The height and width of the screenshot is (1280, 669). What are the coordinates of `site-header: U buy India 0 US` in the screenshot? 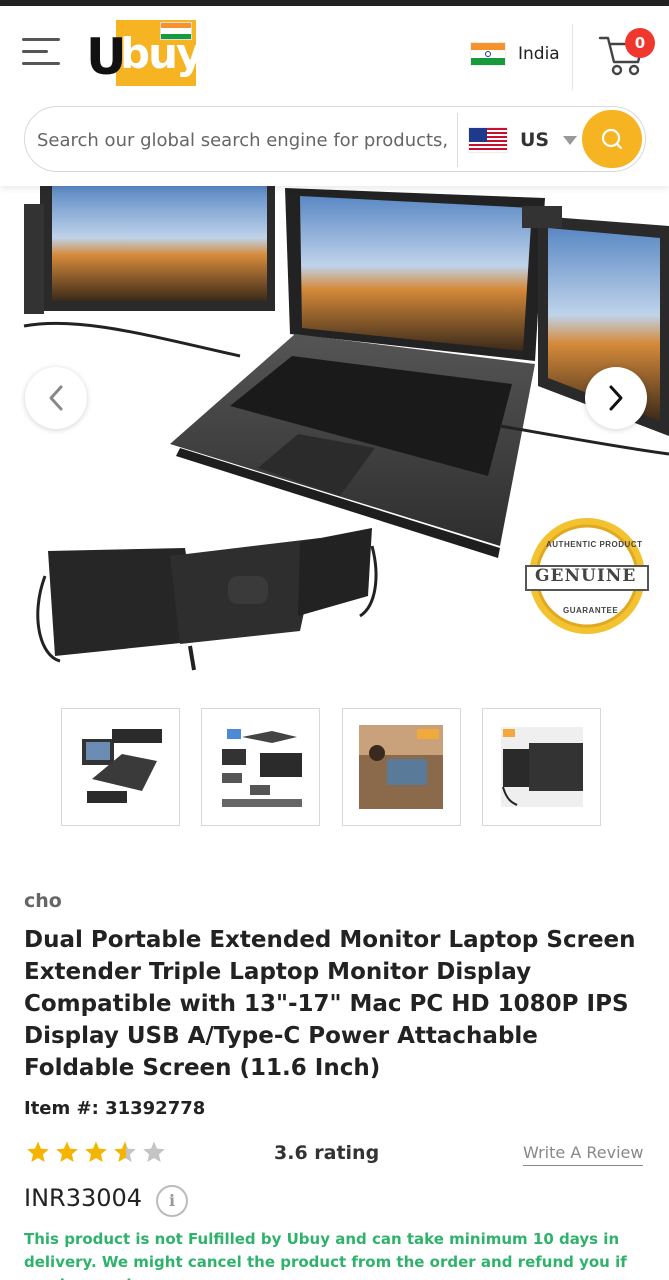 It's located at (334, 96).